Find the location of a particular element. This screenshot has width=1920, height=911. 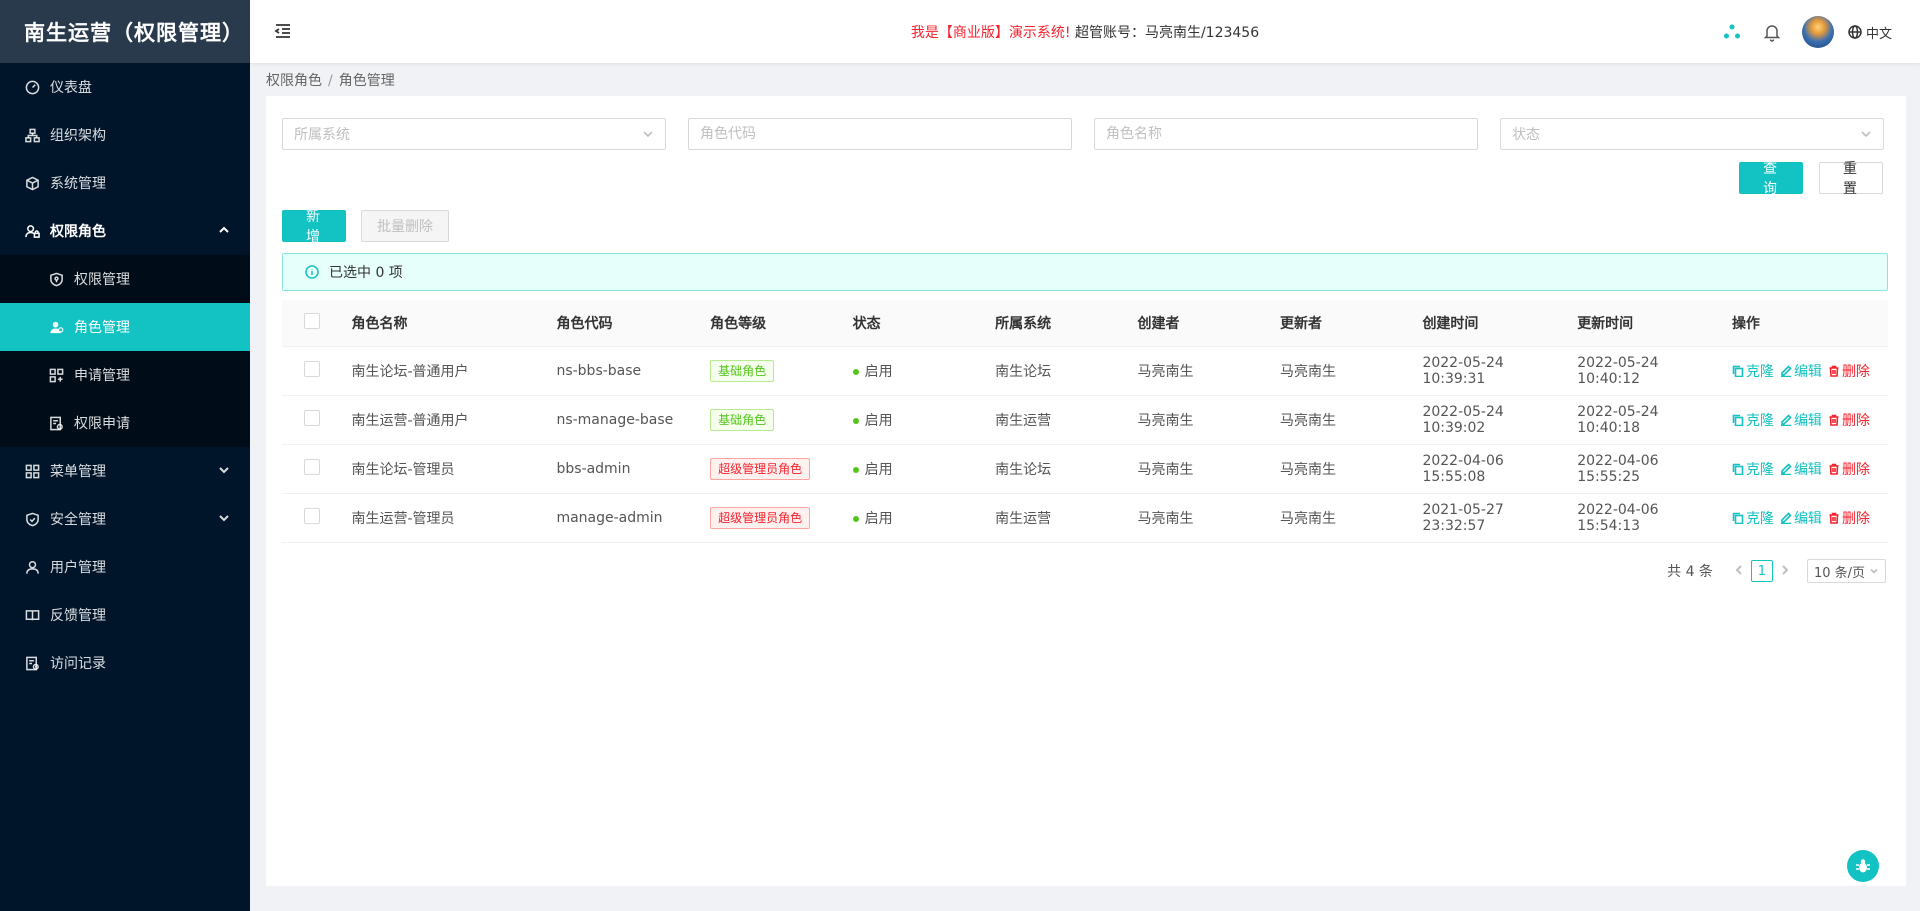

reset-button: 重 置 is located at coordinates (1851, 179).